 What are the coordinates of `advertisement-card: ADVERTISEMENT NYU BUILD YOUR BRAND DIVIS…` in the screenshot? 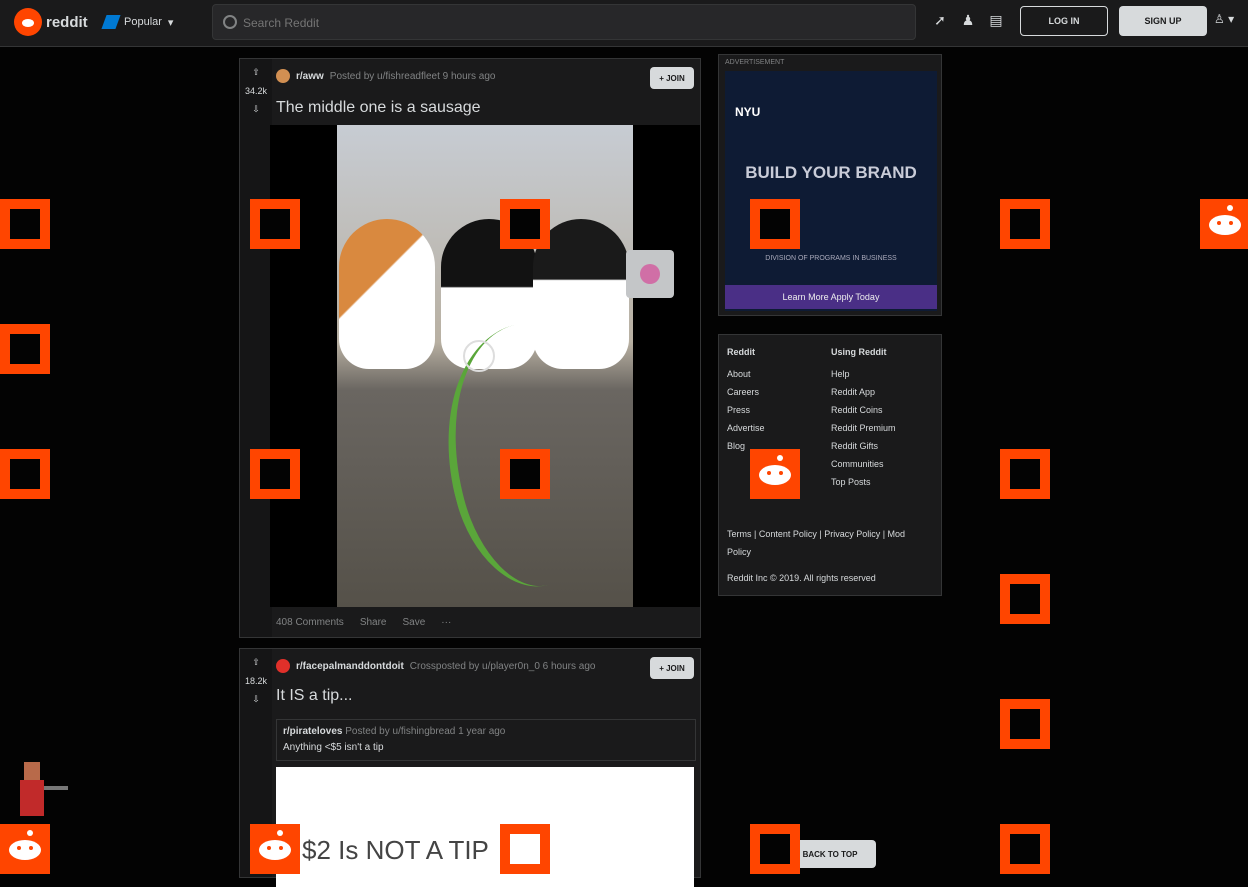 It's located at (830, 185).